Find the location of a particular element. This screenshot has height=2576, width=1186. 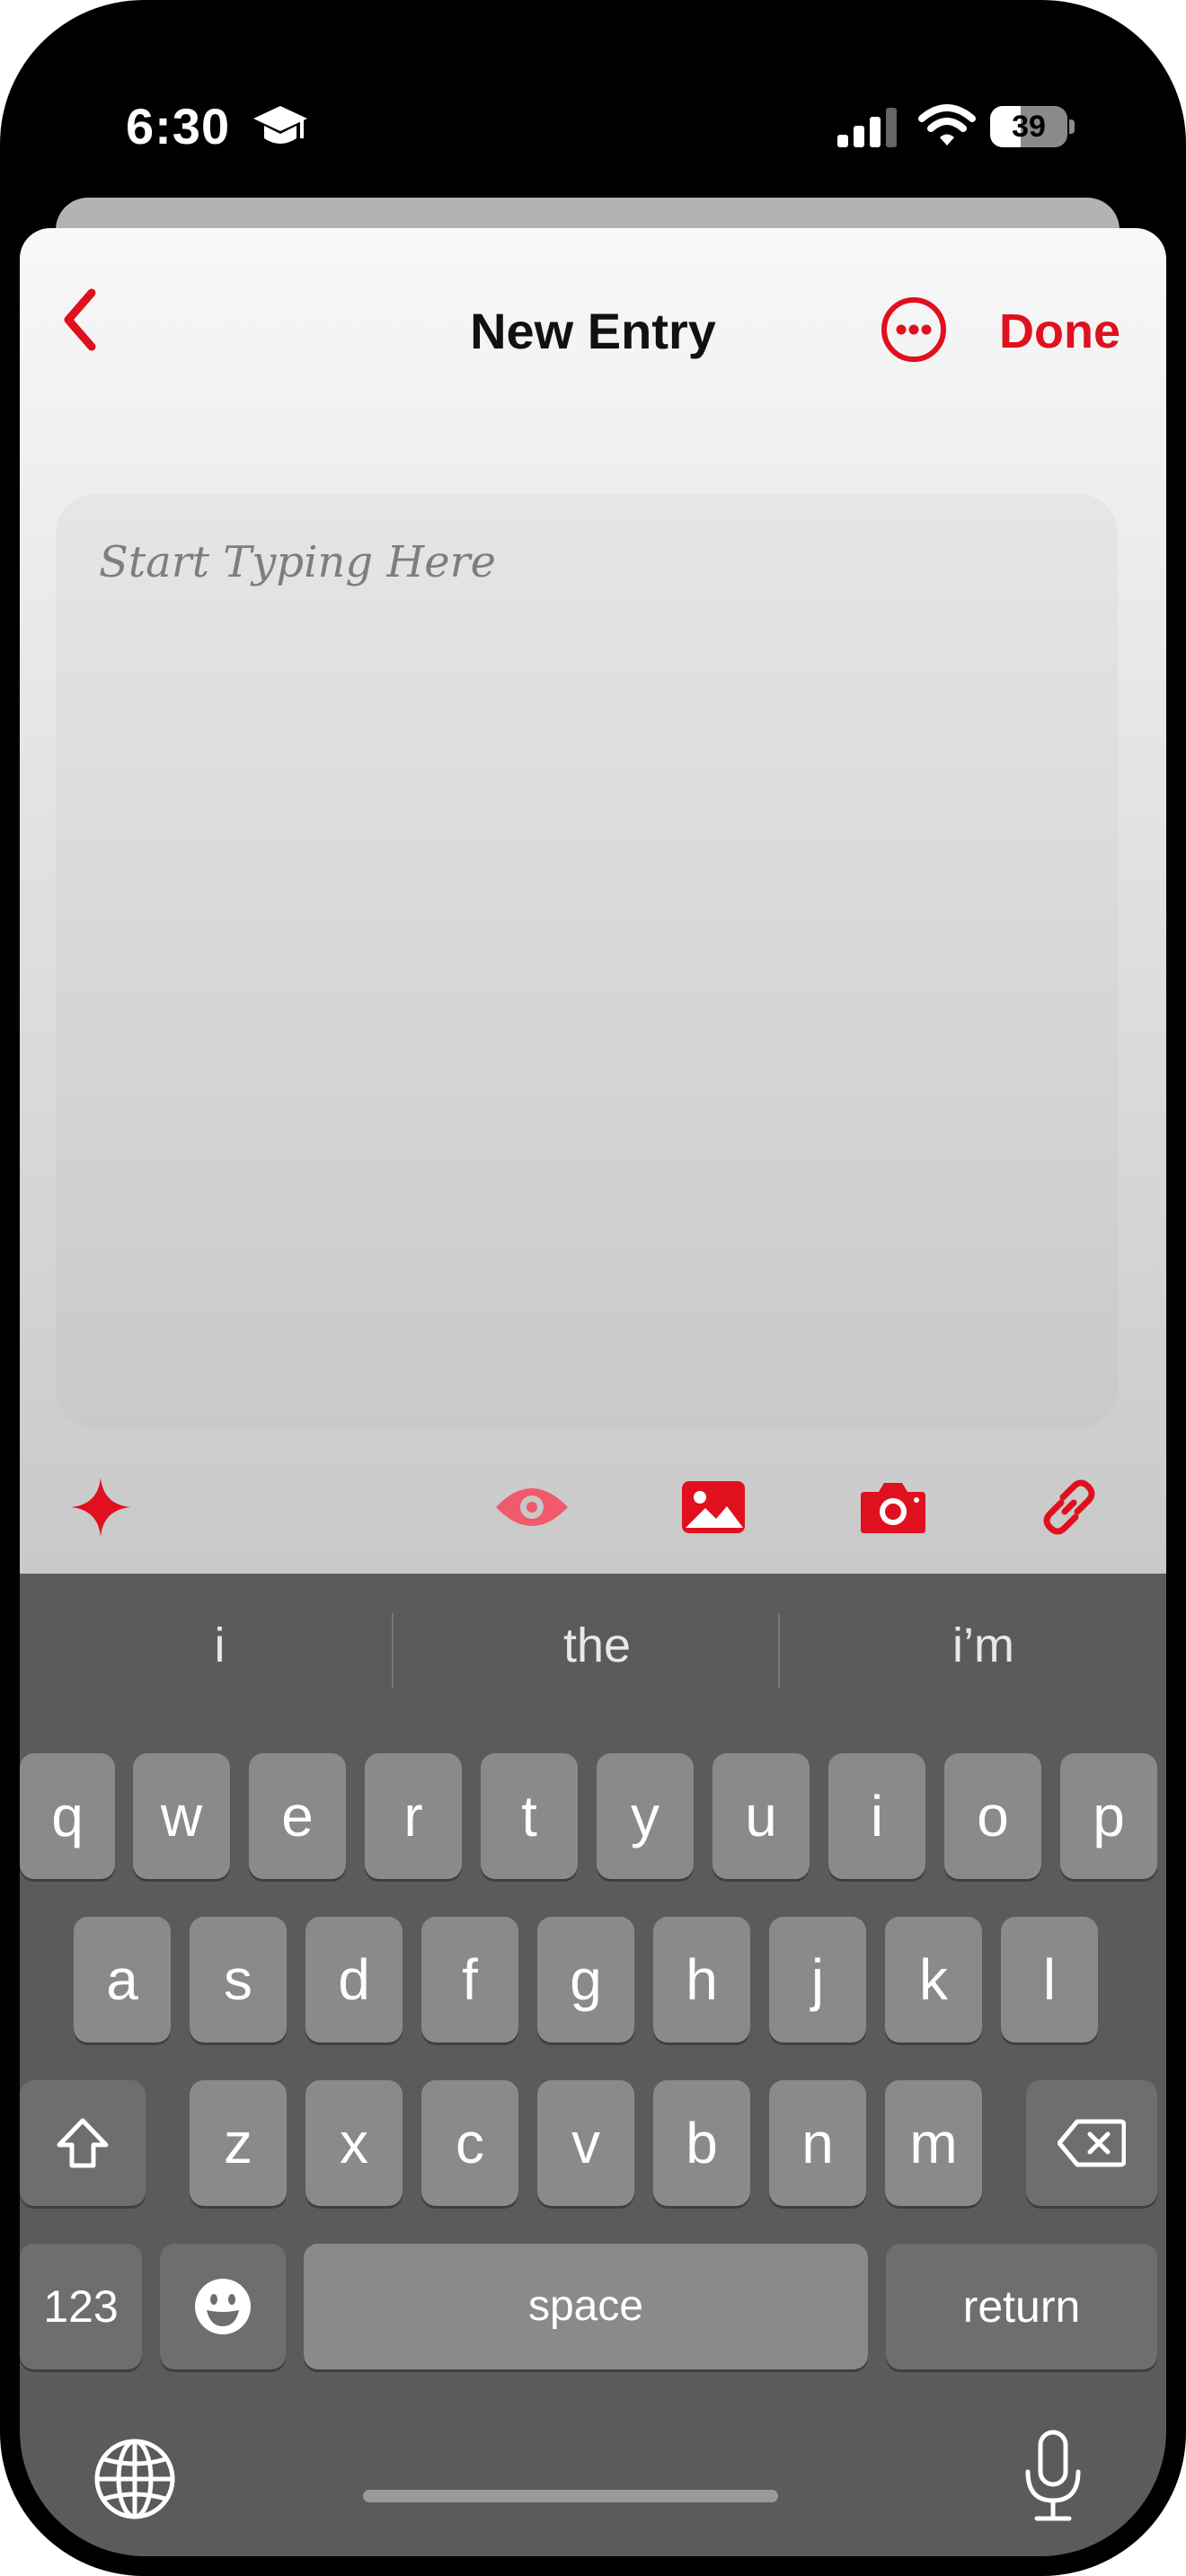

page-title: New Entry is located at coordinates (593, 331).